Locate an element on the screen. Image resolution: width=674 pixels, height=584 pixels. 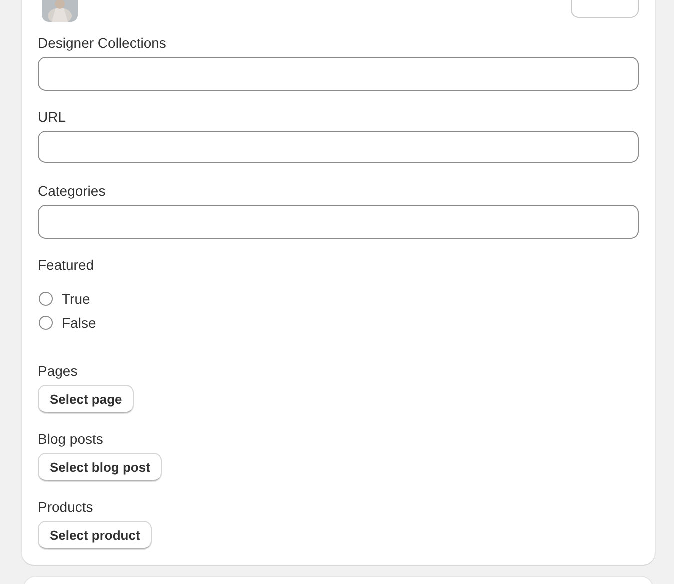
field-label: Designer Collections is located at coordinates (103, 43).